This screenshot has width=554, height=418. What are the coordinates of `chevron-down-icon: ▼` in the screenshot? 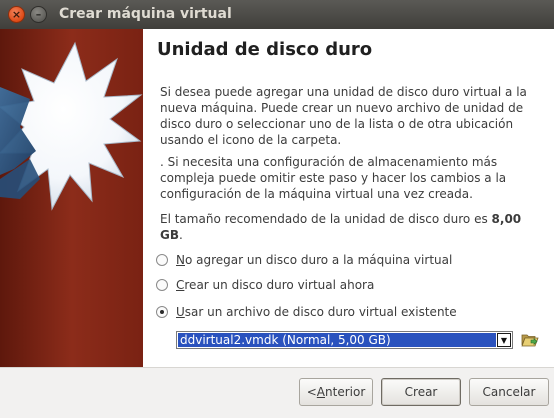 It's located at (504, 340).